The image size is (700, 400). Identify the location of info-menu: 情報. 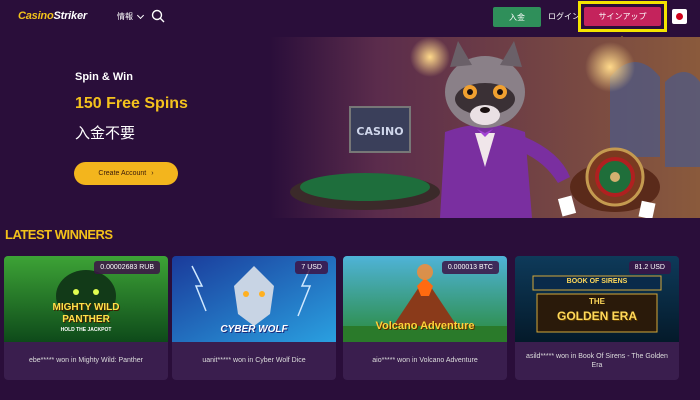
(131, 16).